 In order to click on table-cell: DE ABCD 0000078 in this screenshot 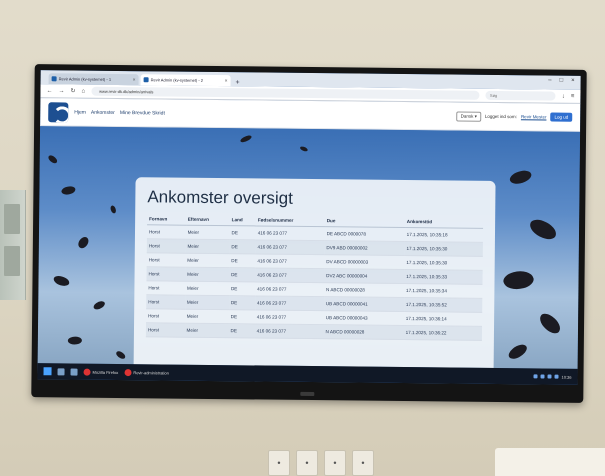, I will do `click(364, 234)`.